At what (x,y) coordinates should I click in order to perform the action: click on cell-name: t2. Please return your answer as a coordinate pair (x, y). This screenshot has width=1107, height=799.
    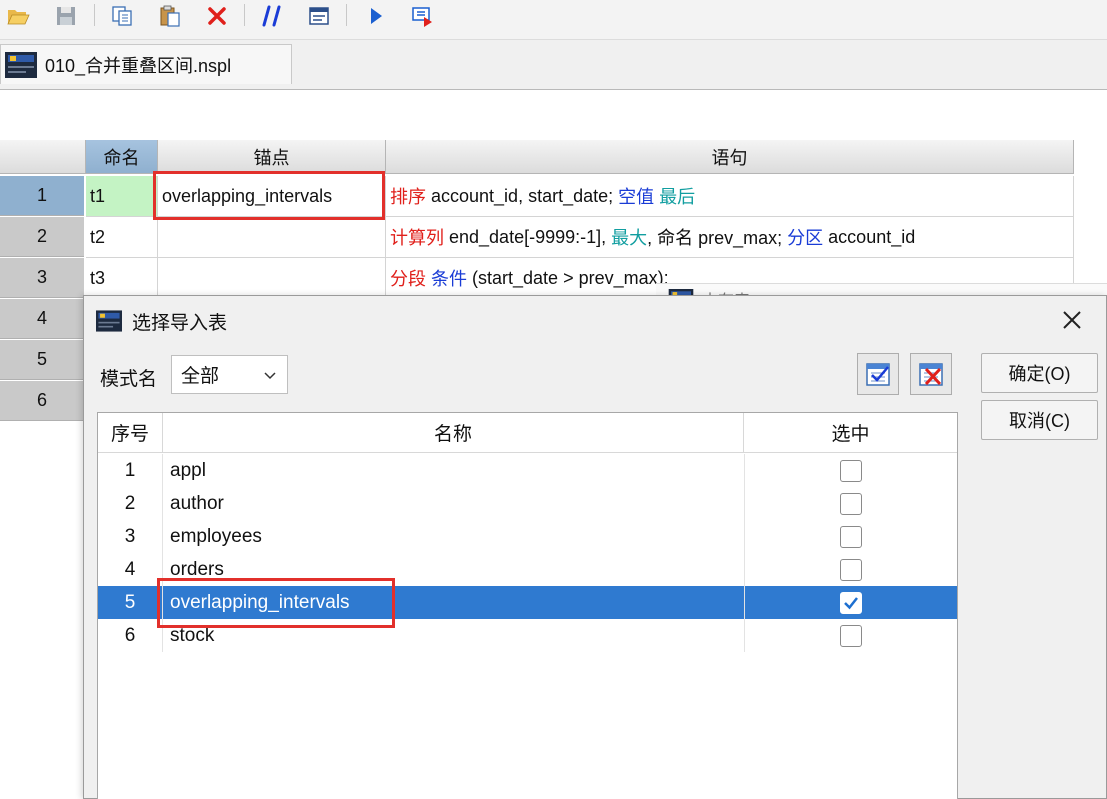
    Looking at the image, I should click on (122, 237).